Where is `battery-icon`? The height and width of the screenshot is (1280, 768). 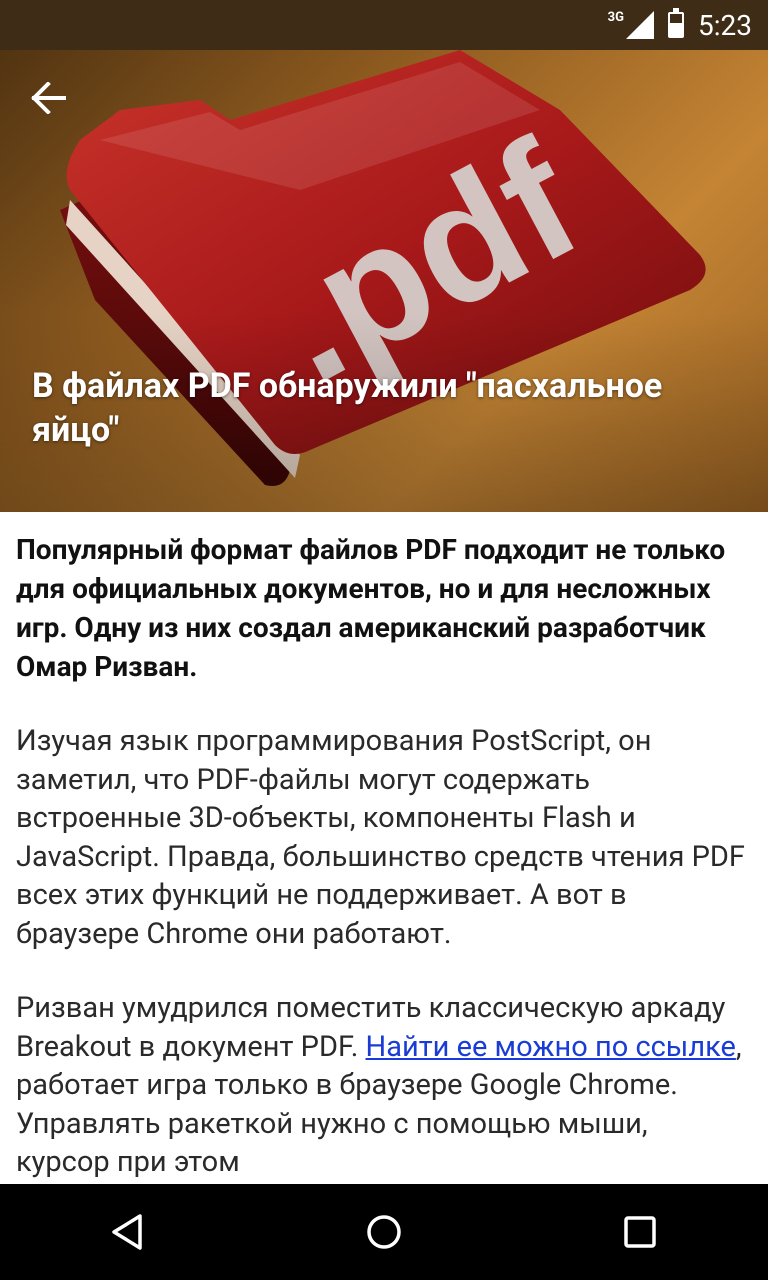
battery-icon is located at coordinates (676, 23).